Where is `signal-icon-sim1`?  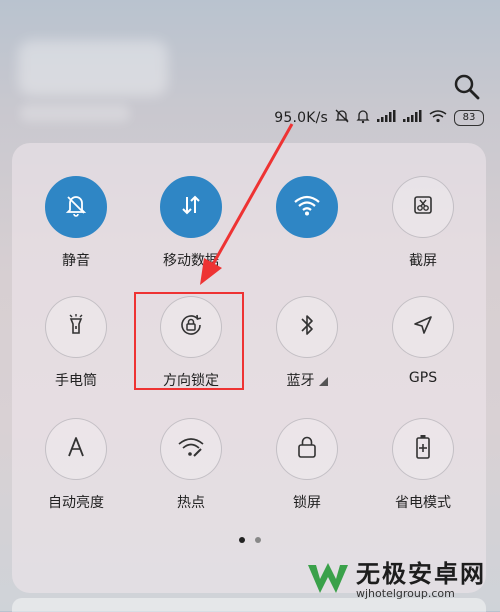
signal-icon-sim1 is located at coordinates (386, 118).